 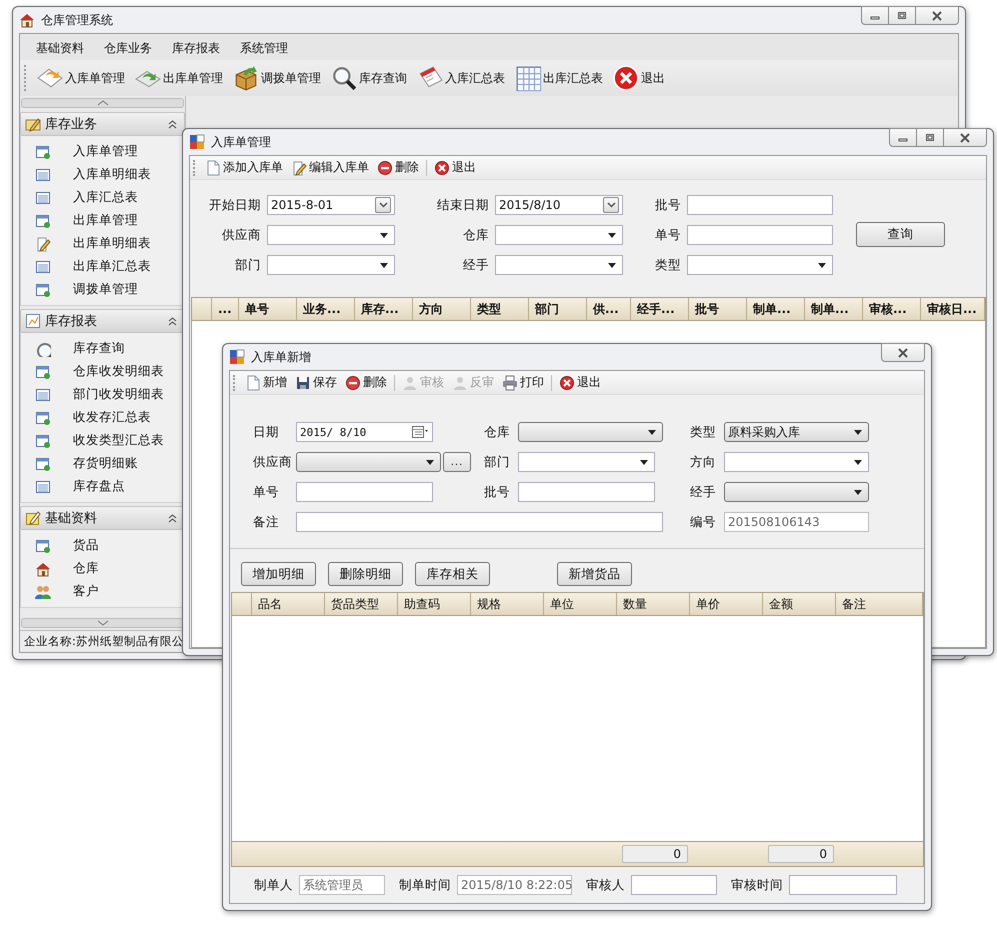 I want to click on date-field: 2015/8/10, so click(x=559, y=205).